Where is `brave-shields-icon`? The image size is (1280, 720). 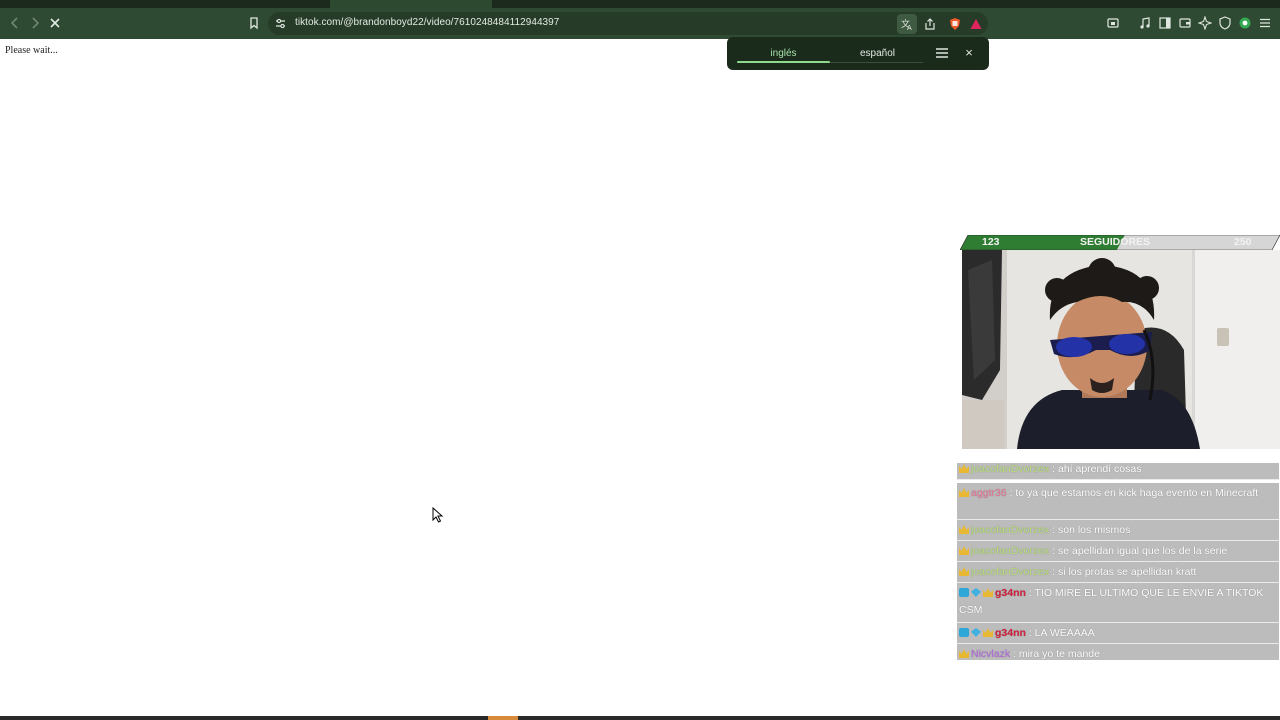 brave-shields-icon is located at coordinates (955, 24).